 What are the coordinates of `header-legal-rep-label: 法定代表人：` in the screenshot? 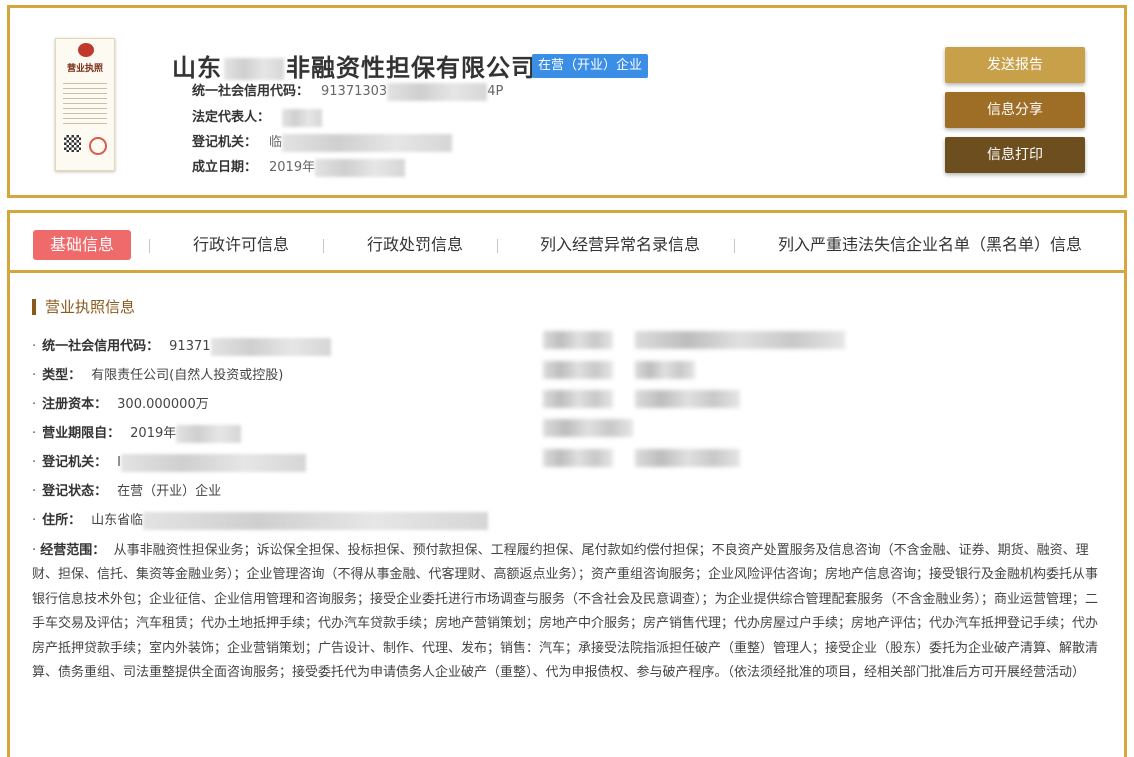 It's located at (231, 117).